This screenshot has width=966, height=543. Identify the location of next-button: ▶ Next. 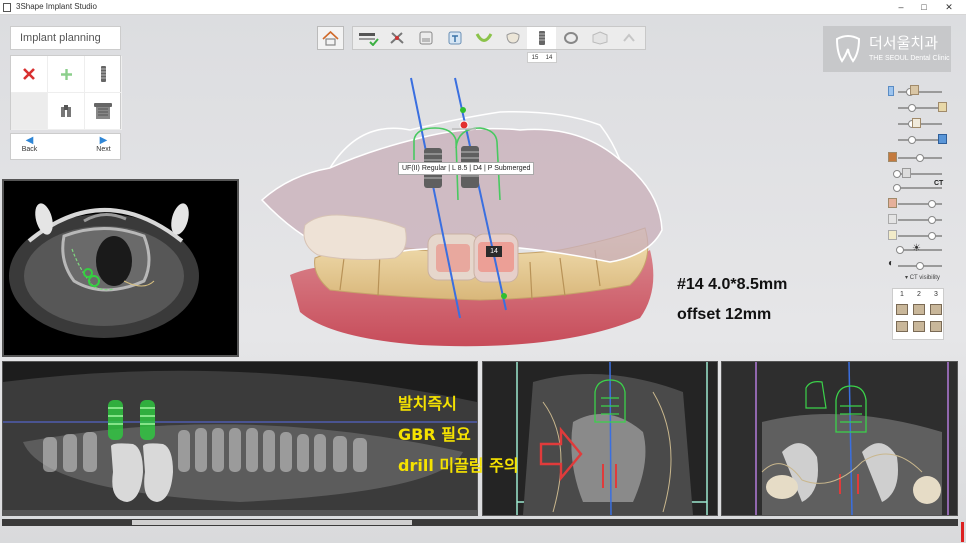
(103, 145).